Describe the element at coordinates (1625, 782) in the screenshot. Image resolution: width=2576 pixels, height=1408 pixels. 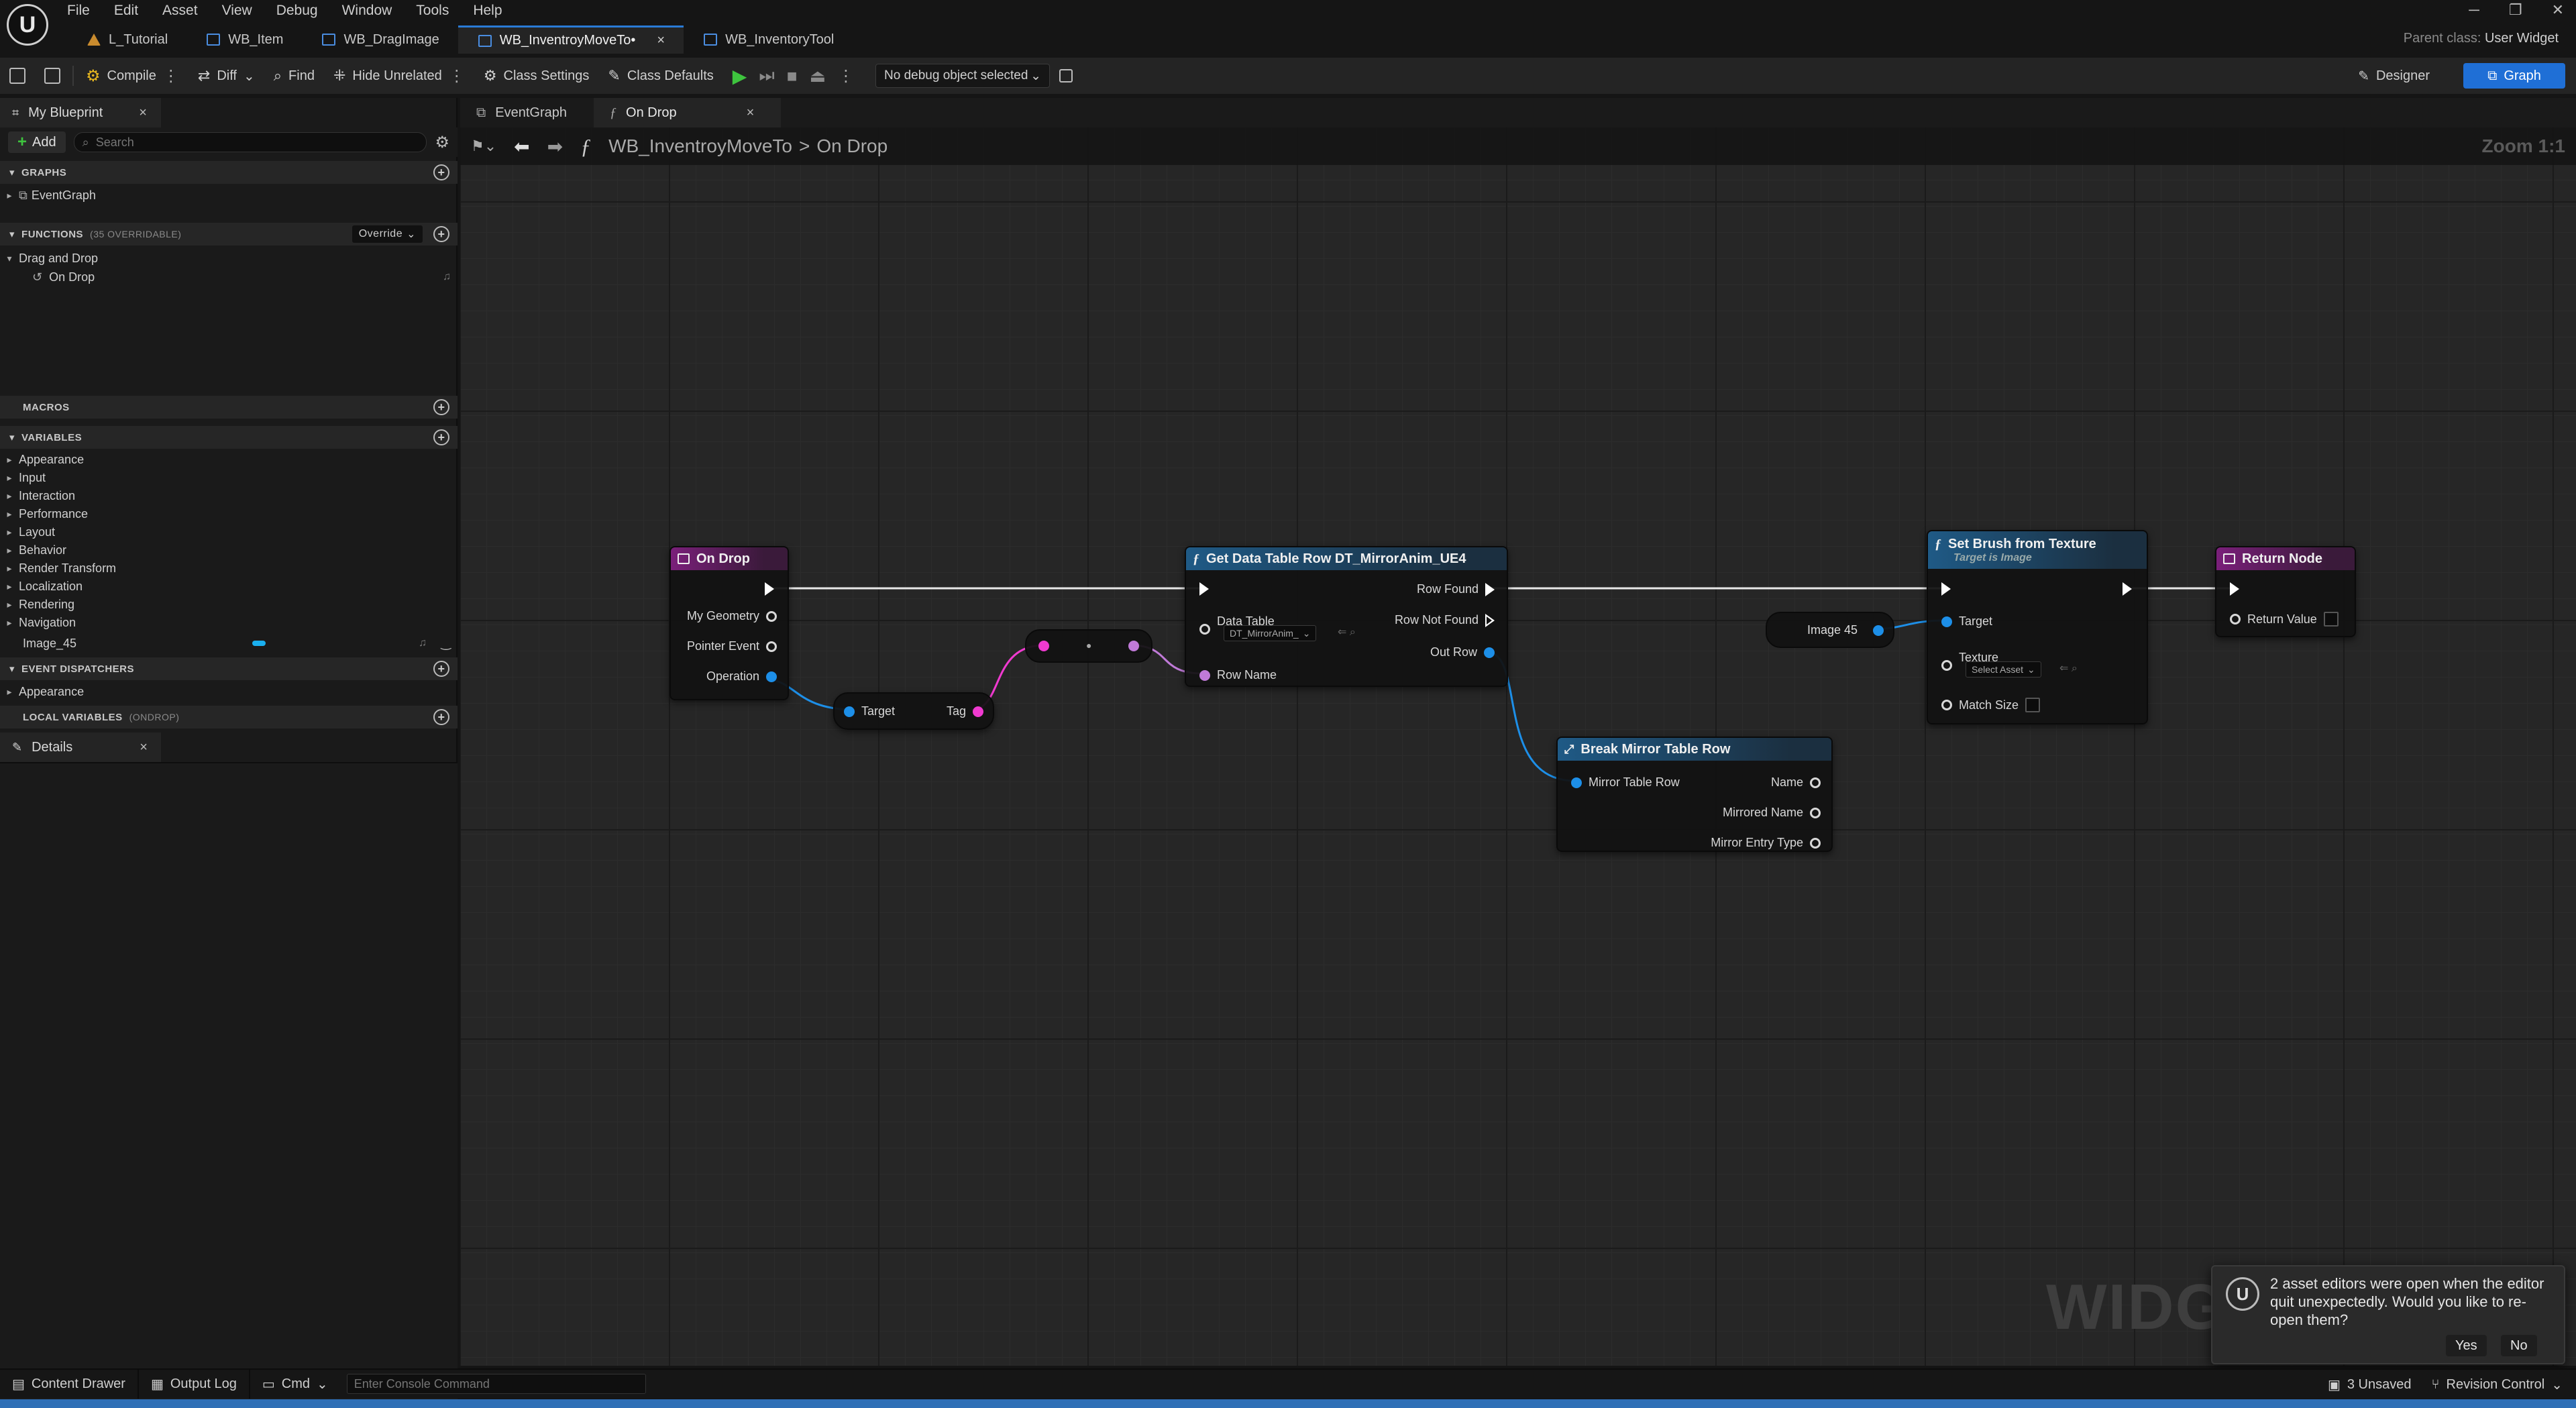
I see `pin-mirror-table-row: Mirror Table Row` at that location.